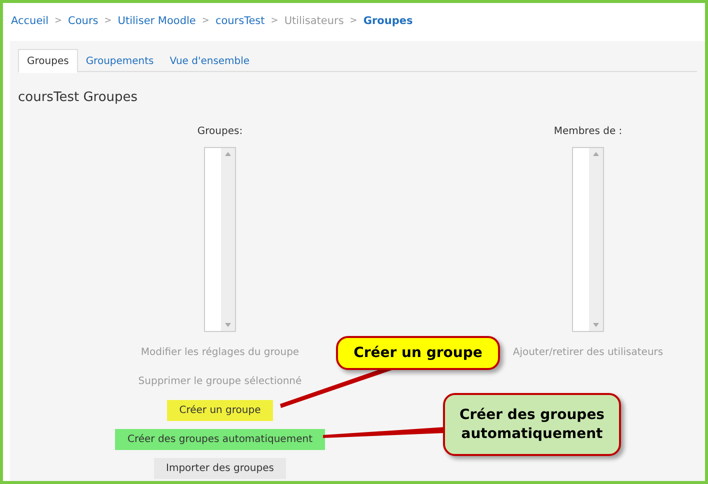 The width and height of the screenshot is (708, 484). What do you see at coordinates (388, 22) in the screenshot?
I see `breadcrumb-link: Groupes` at bounding box center [388, 22].